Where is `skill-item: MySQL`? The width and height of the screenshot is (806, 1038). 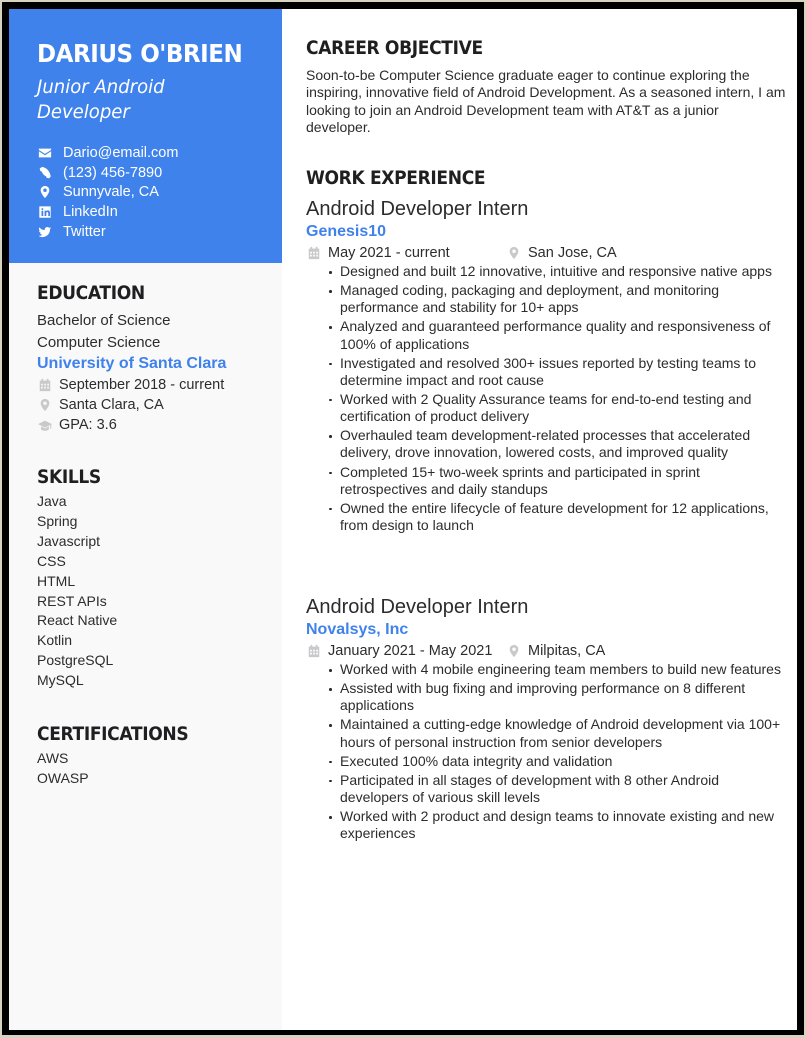 skill-item: MySQL is located at coordinates (60, 680).